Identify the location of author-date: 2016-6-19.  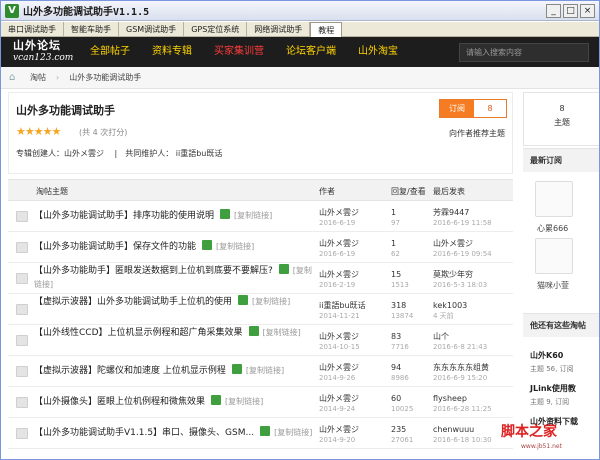
(337, 223).